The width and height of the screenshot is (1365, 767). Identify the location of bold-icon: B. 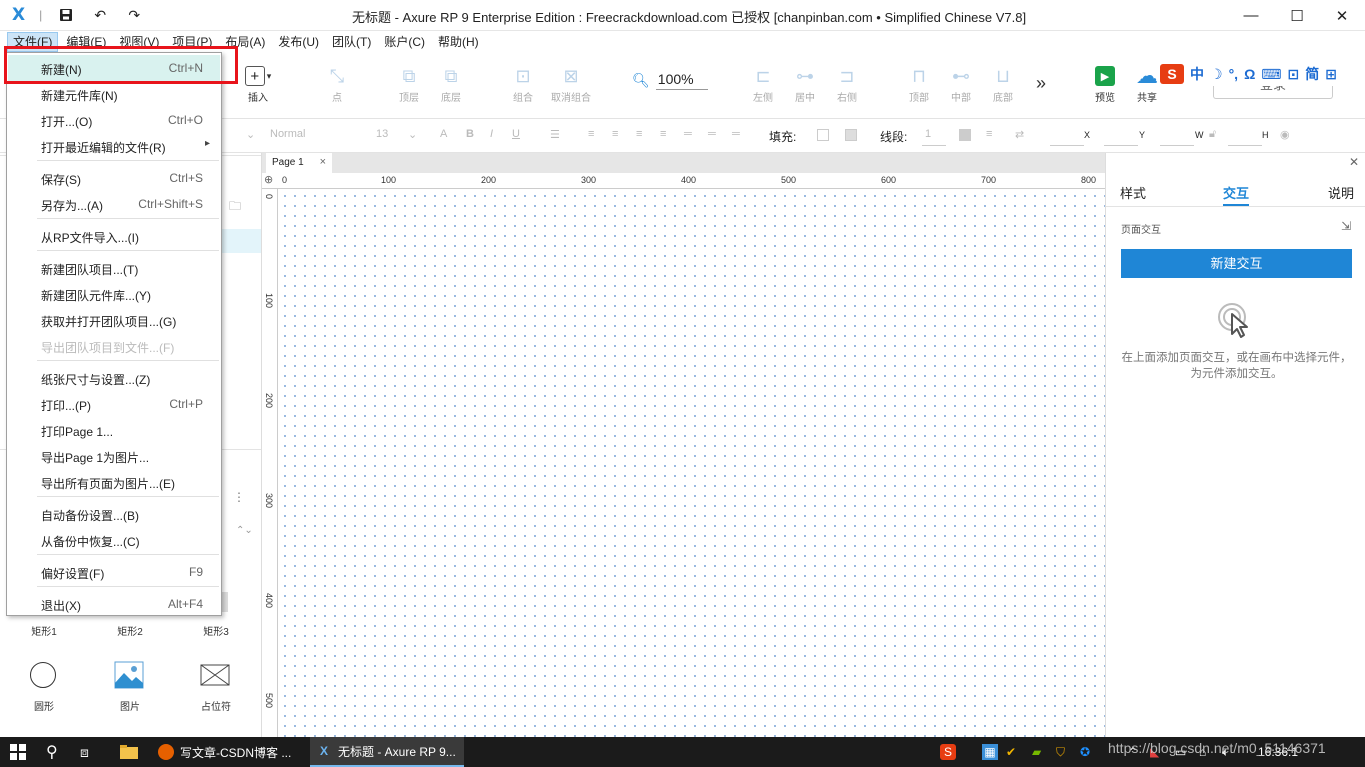
(470, 134).